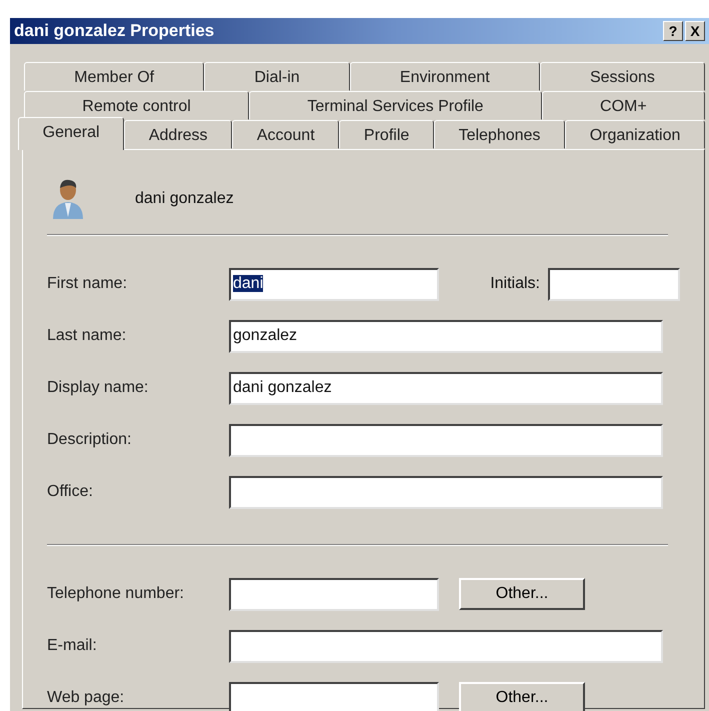  I want to click on tab: General, so click(71, 133).